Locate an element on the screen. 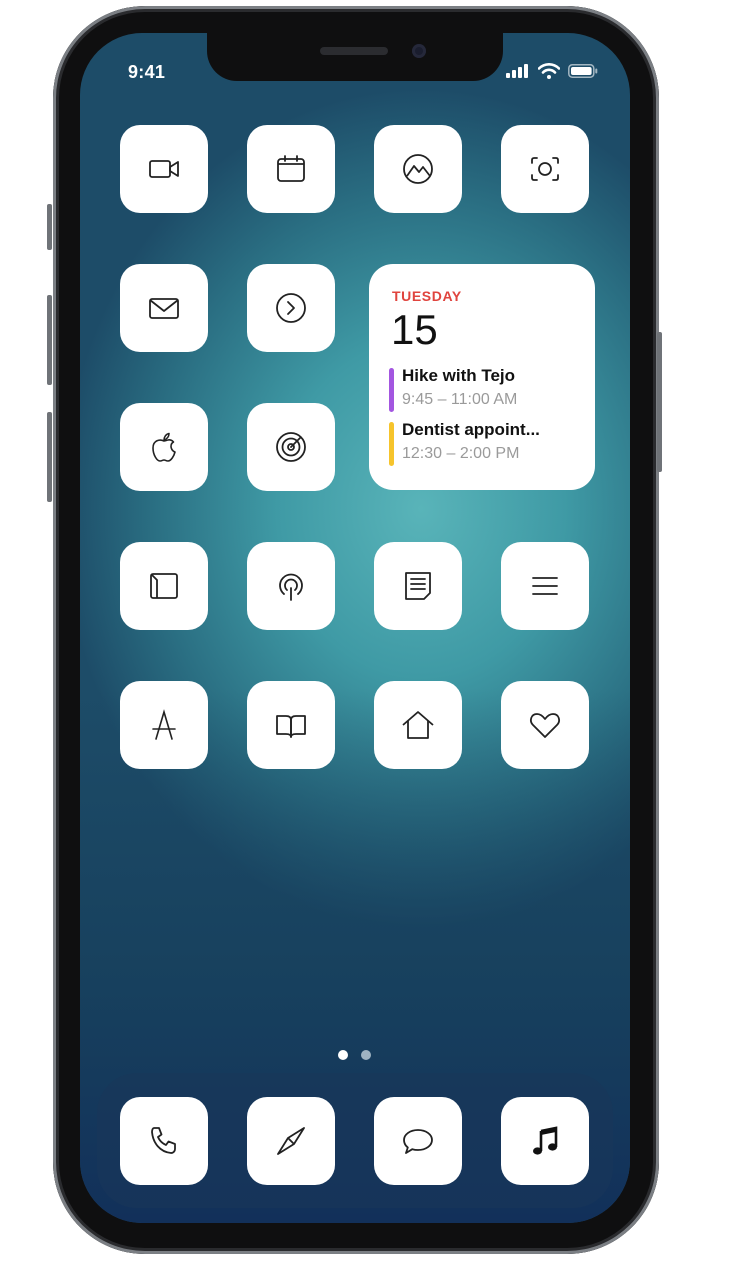 The height and width of the screenshot is (1271, 730). podcasts-app-icon is located at coordinates (291, 586).